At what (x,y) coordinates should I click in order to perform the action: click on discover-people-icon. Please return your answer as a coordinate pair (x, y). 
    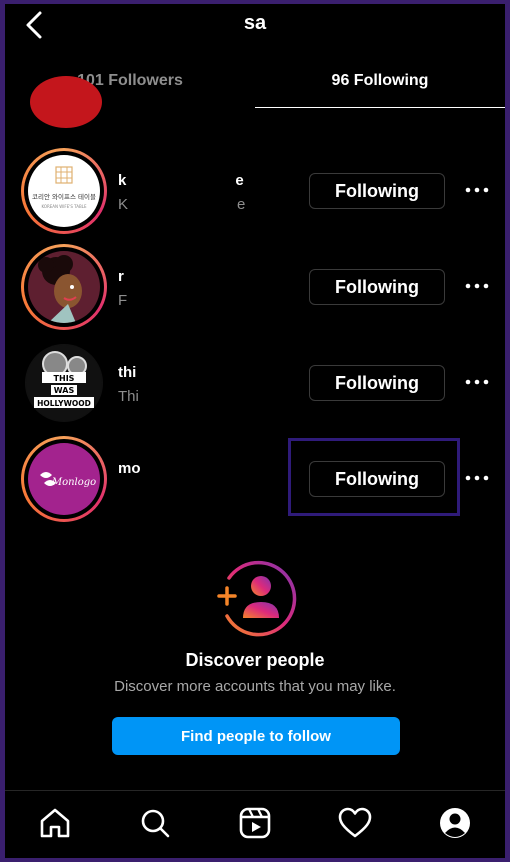
    Looking at the image, I should click on (257, 598).